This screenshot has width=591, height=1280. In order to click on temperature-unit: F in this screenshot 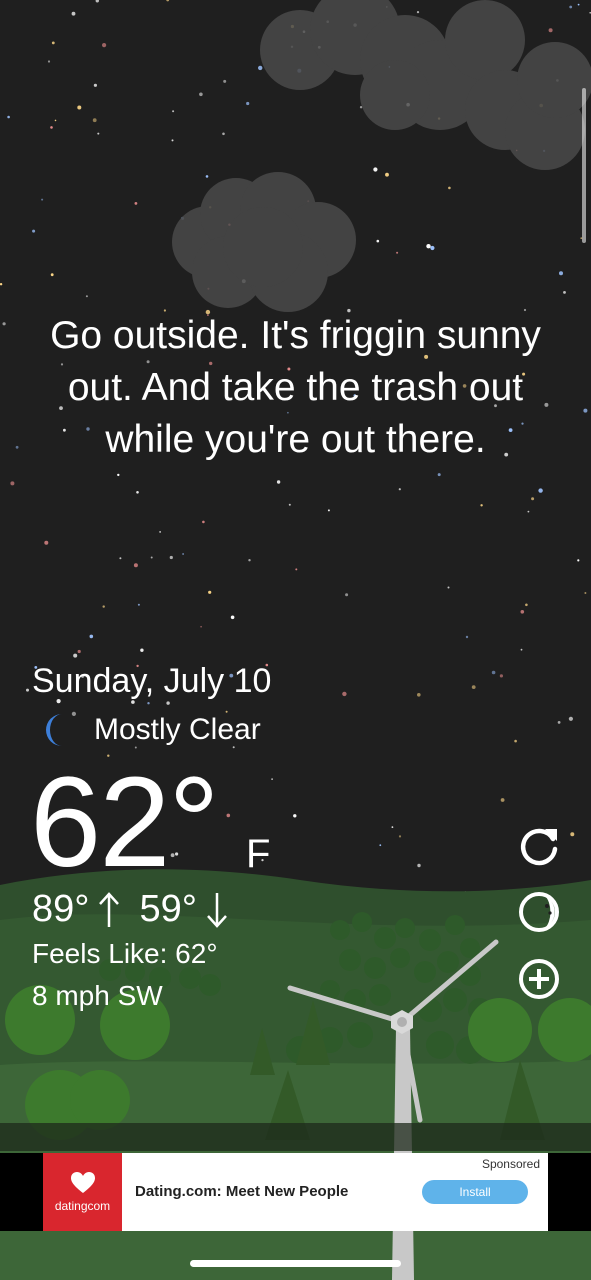, I will do `click(258, 854)`.